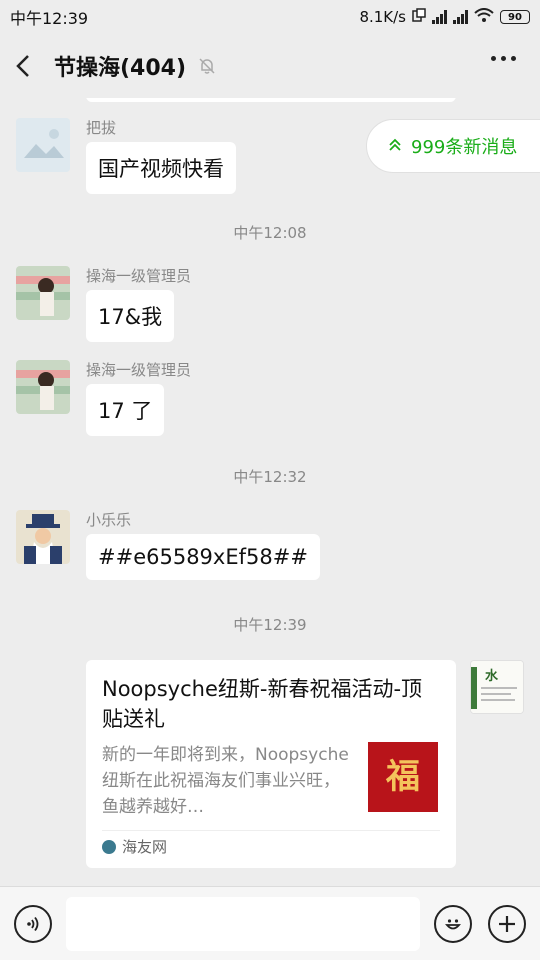 This screenshot has width=540, height=960. Describe the element at coordinates (270, 66) in the screenshot. I see `chat-header: 节操海(404)` at that location.